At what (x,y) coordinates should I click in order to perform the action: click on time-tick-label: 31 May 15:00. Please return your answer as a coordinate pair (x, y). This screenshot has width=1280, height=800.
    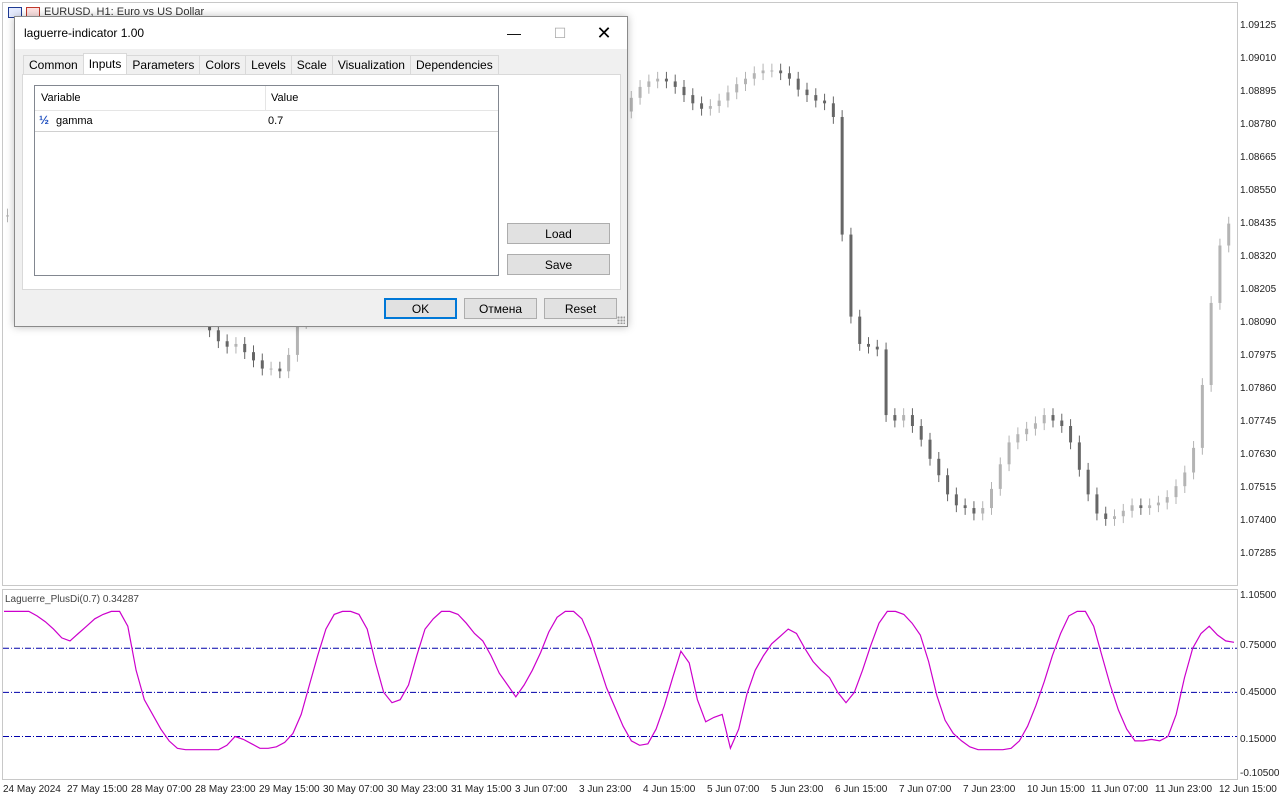
    Looking at the image, I should click on (481, 789).